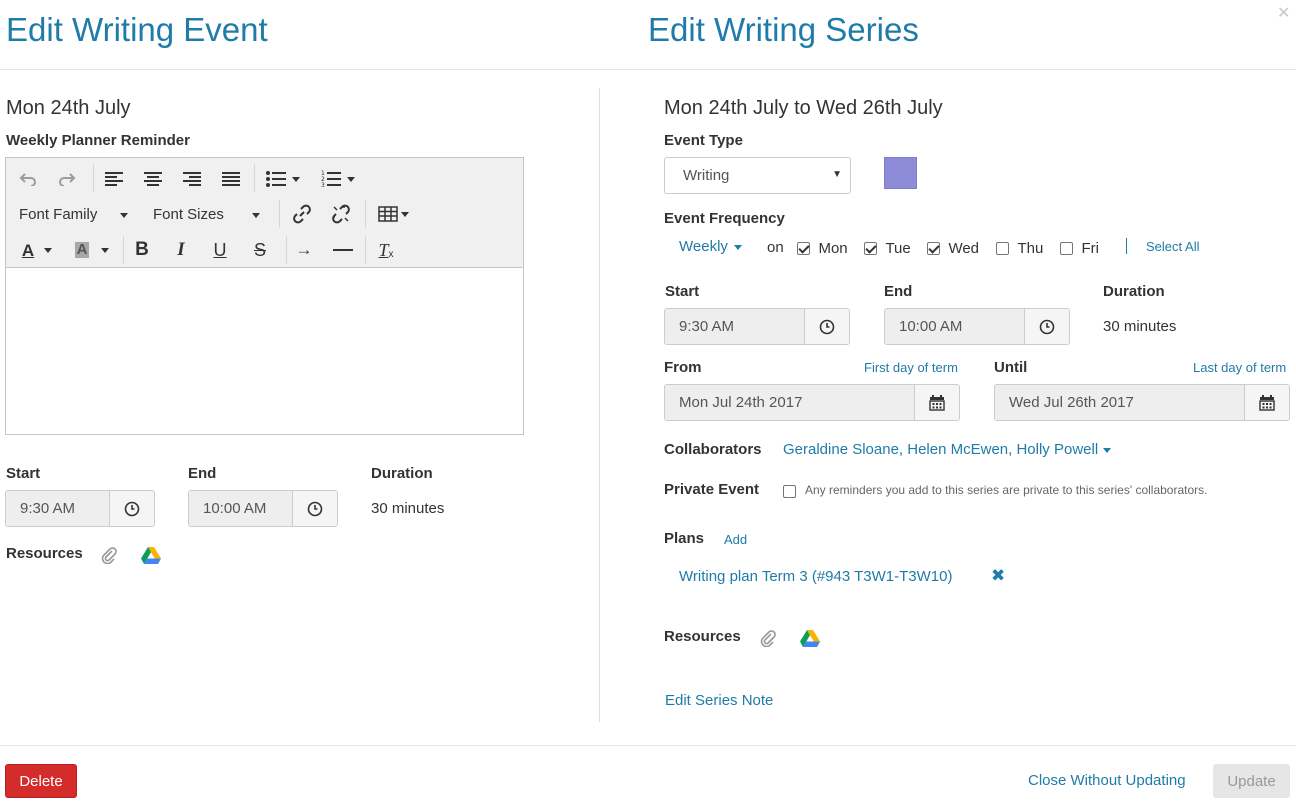 The image size is (1296, 806). Describe the element at coordinates (192, 179) in the screenshot. I see `align-right-icon` at that location.